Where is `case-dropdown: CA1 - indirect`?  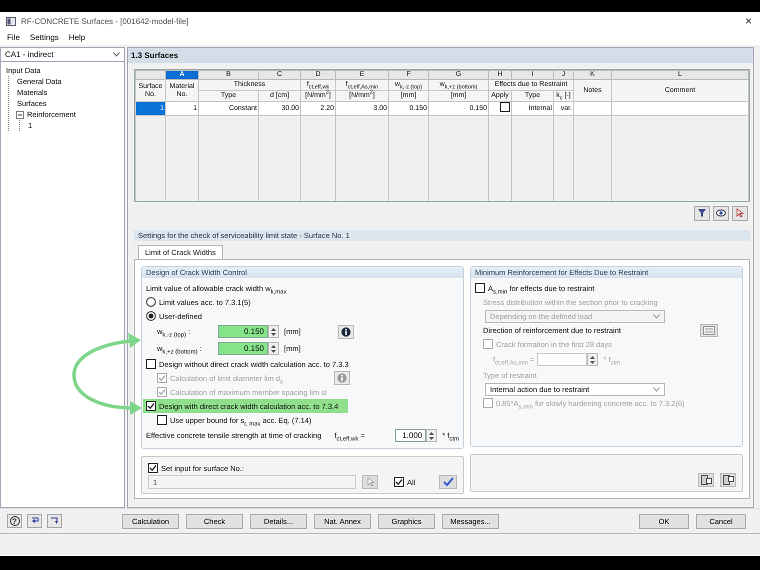
case-dropdown: CA1 - indirect is located at coordinates (62, 55).